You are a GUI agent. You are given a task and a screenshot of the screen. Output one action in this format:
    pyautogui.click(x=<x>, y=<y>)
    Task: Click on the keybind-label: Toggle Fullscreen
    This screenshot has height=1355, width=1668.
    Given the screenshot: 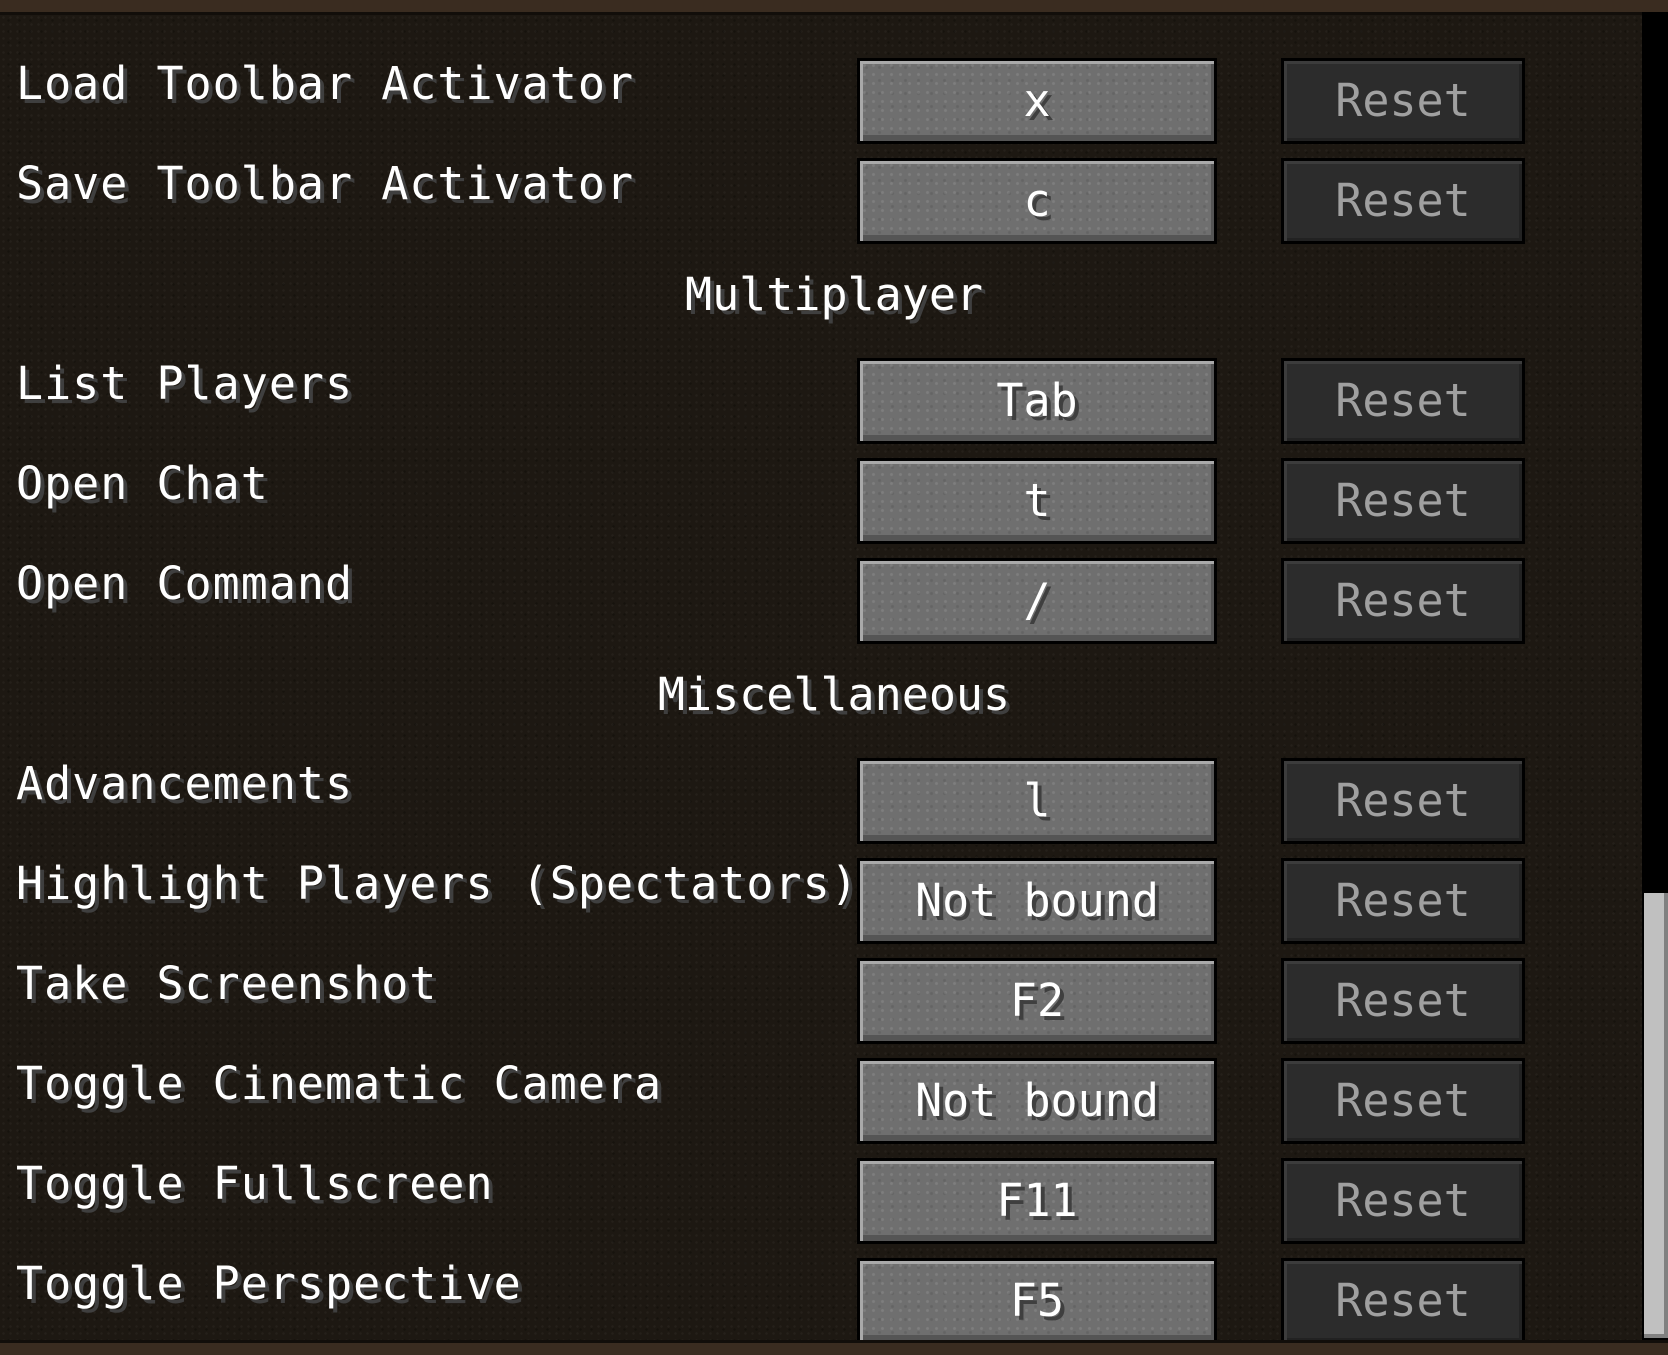 What is the action you would take?
    pyautogui.click(x=255, y=1183)
    